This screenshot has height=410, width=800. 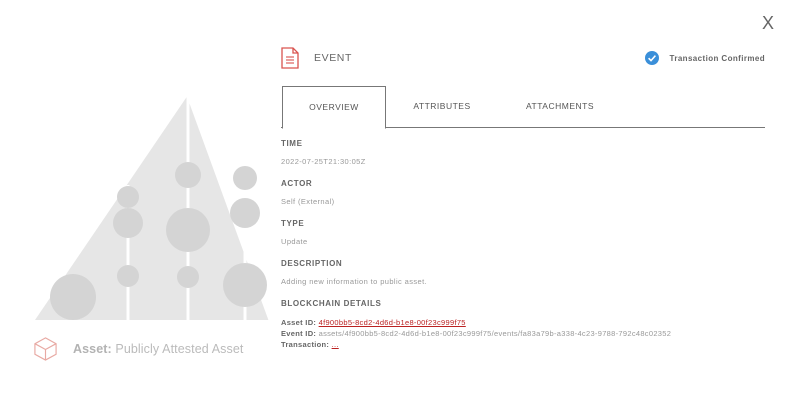 What do you see at coordinates (392, 322) in the screenshot?
I see `asset-id-link: 4f900bb5-8cd2-4d6d-b1e8-00f23c999f75` at bounding box center [392, 322].